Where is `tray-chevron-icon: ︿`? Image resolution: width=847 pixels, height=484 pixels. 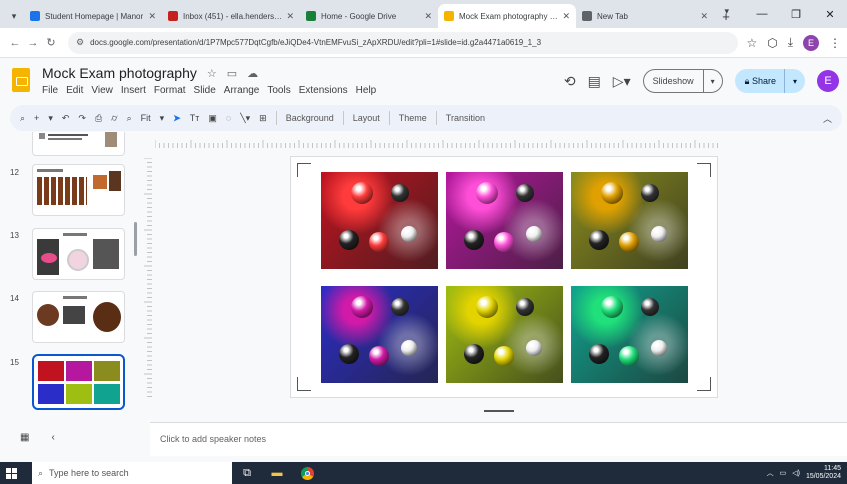
tray-chevron-icon: ︿ is located at coordinates (770, 473).